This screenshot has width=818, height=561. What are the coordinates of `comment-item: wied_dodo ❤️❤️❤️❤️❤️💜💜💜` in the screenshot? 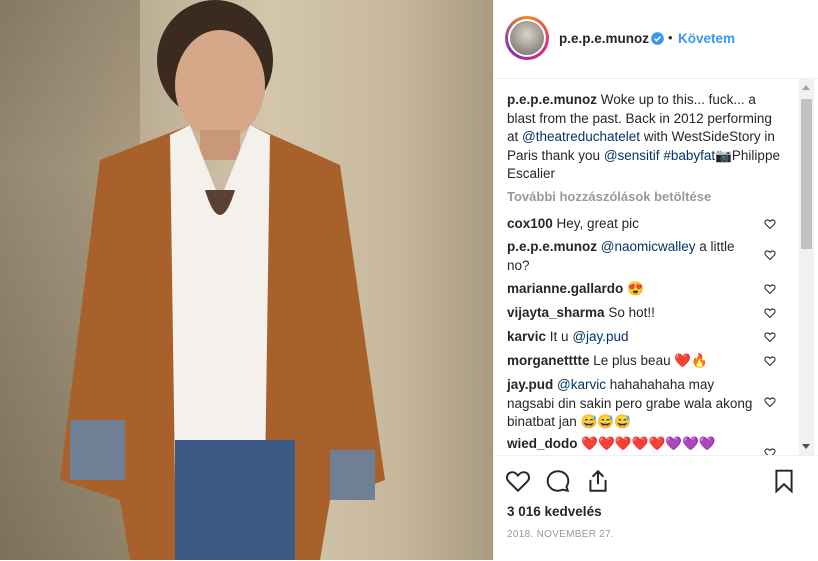 It's located at (611, 443).